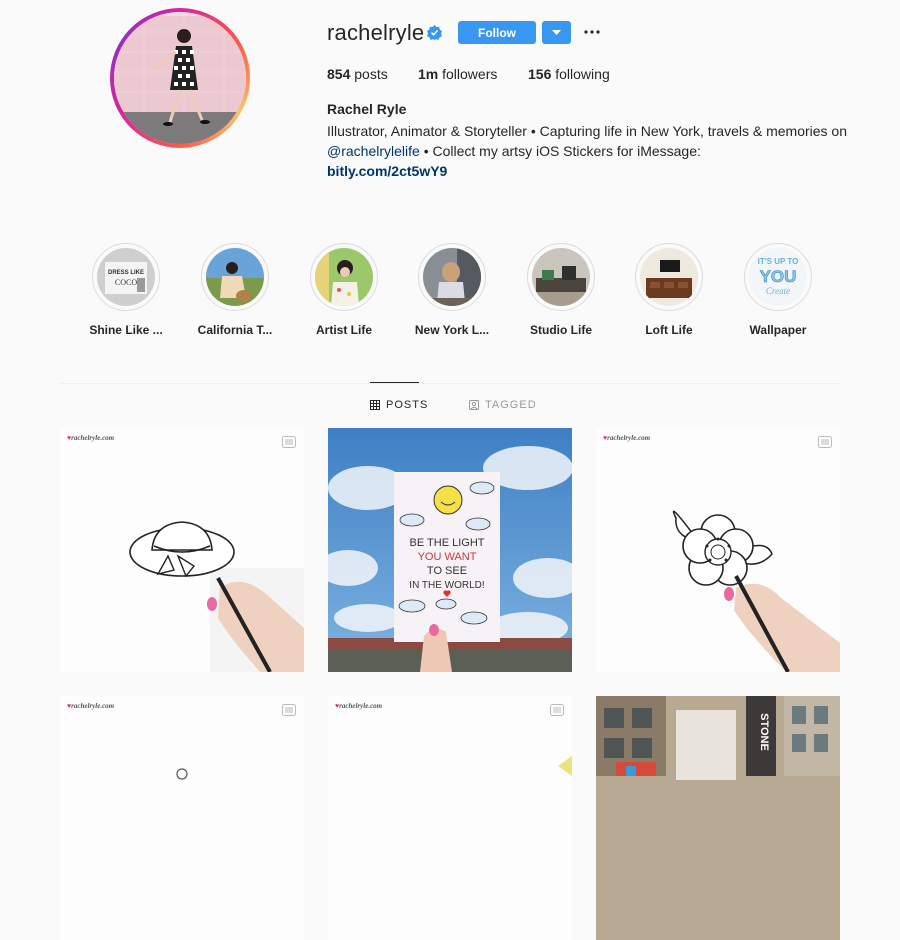 The height and width of the screenshot is (940, 900). What do you see at coordinates (394, 382) in the screenshot?
I see `active-tab-indicator` at bounding box center [394, 382].